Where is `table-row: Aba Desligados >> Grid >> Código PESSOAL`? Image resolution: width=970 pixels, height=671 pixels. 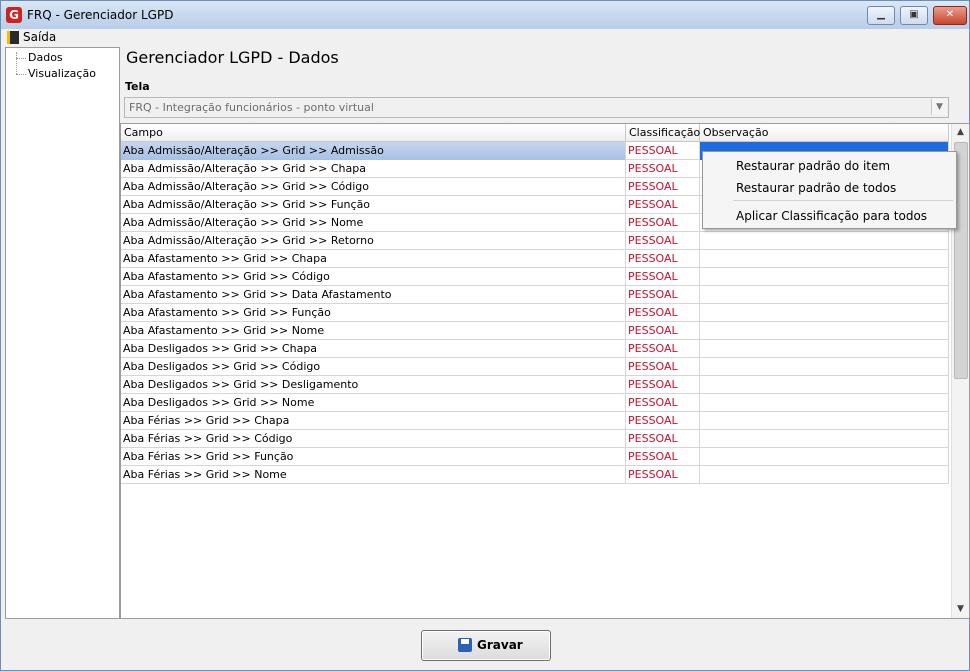
table-row: Aba Desligados >> Grid >> Código PESSOAL is located at coordinates (535, 367).